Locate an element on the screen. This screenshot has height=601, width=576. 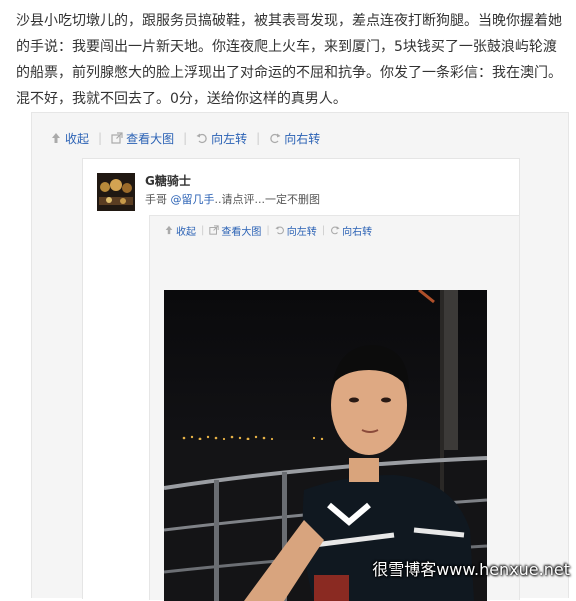
avatar-image is located at coordinates (116, 192).